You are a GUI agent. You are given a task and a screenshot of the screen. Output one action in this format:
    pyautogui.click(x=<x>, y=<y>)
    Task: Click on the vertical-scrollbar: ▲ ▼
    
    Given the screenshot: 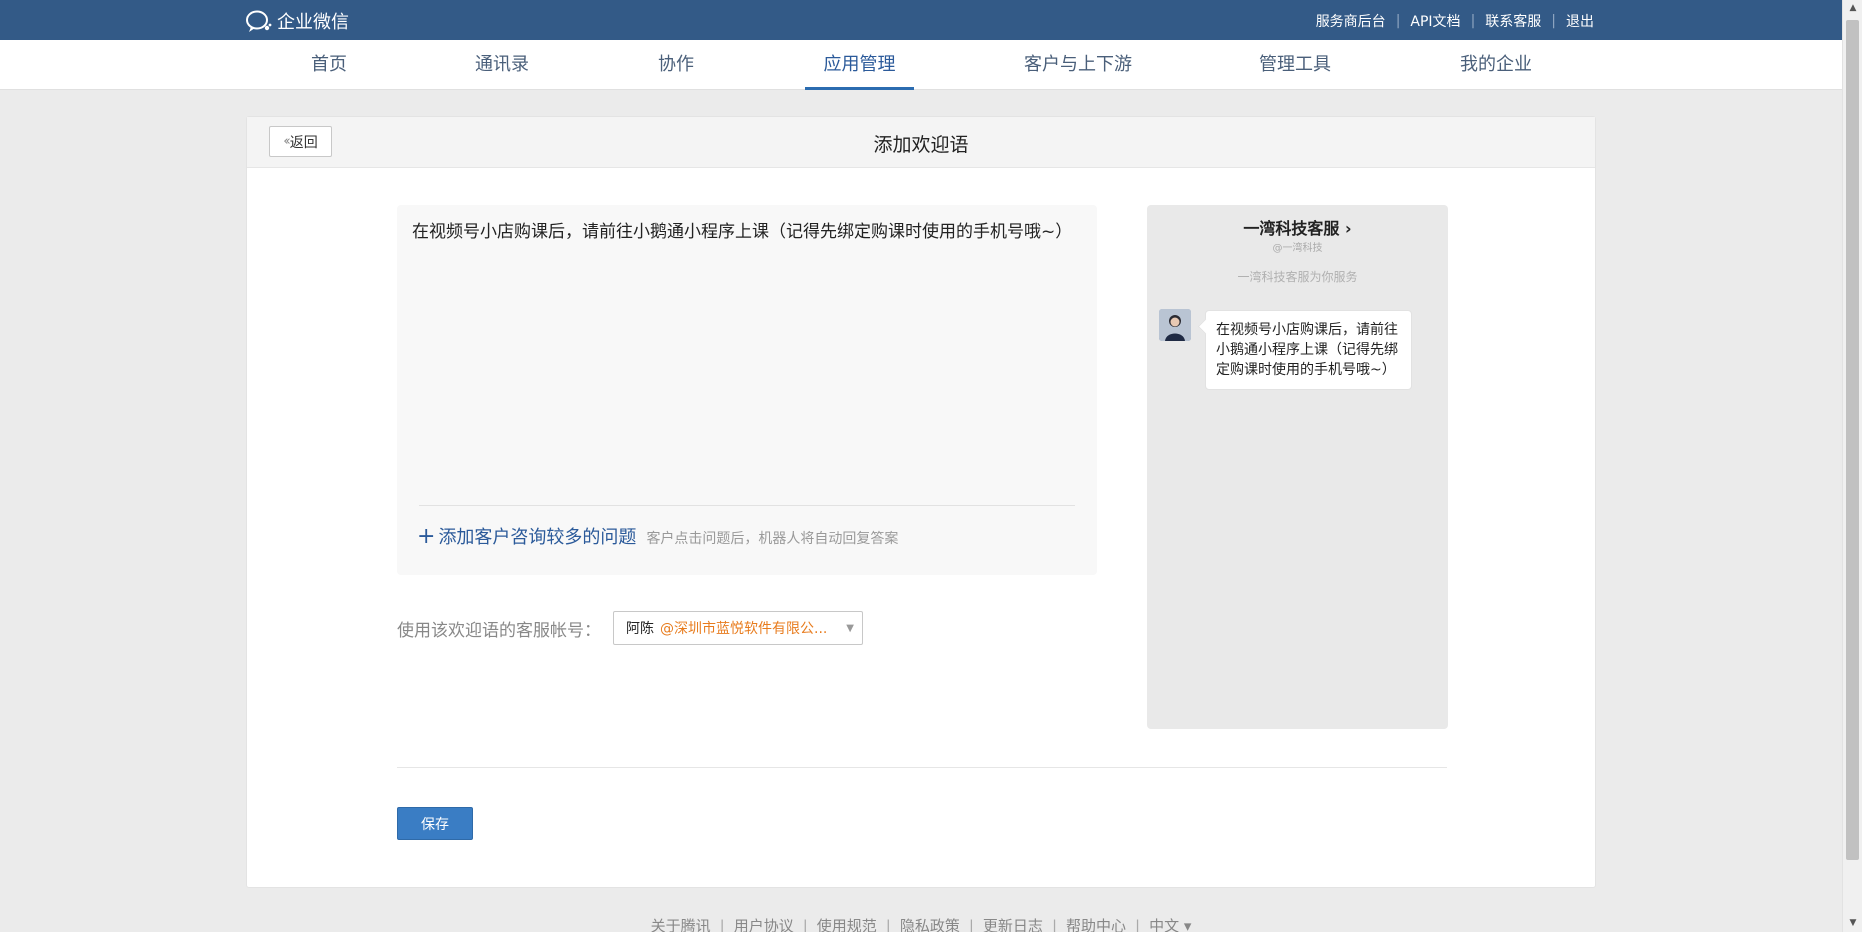 What is the action you would take?
    pyautogui.click(x=1852, y=466)
    